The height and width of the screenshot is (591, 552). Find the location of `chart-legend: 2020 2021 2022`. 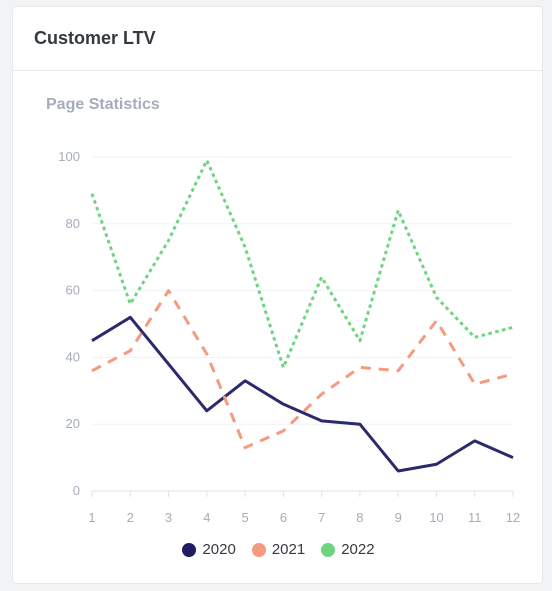

chart-legend: 2020 2021 2022 is located at coordinates (278, 549).